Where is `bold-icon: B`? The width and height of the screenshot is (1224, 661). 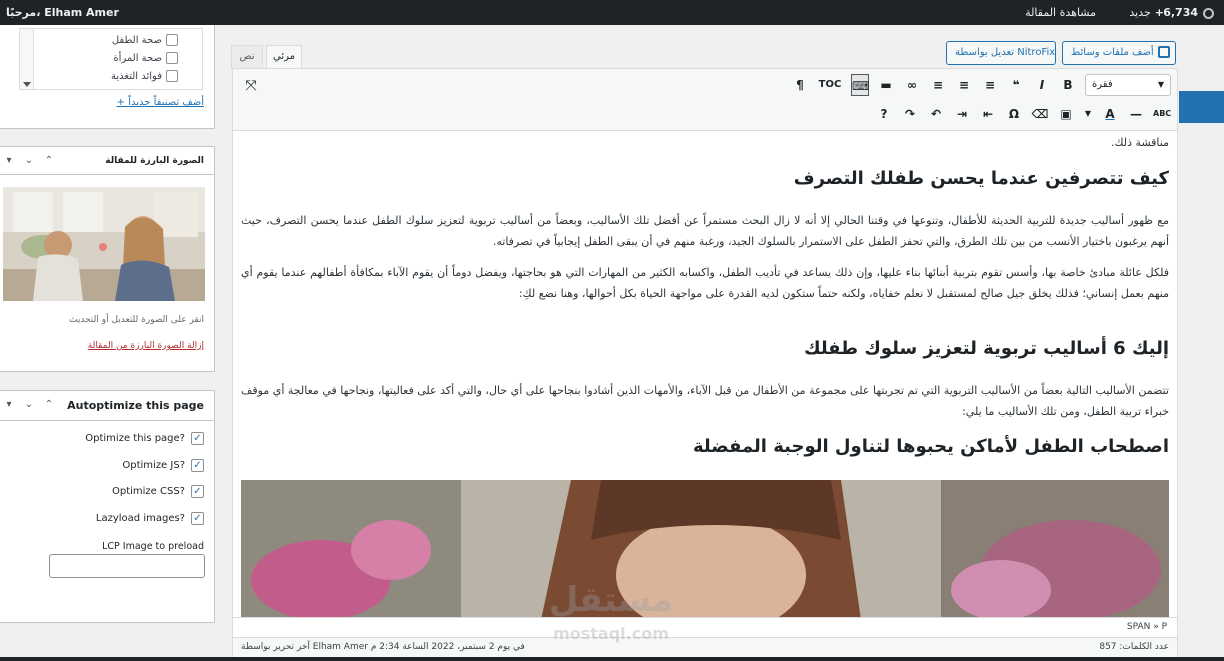 bold-icon: B is located at coordinates (1068, 85).